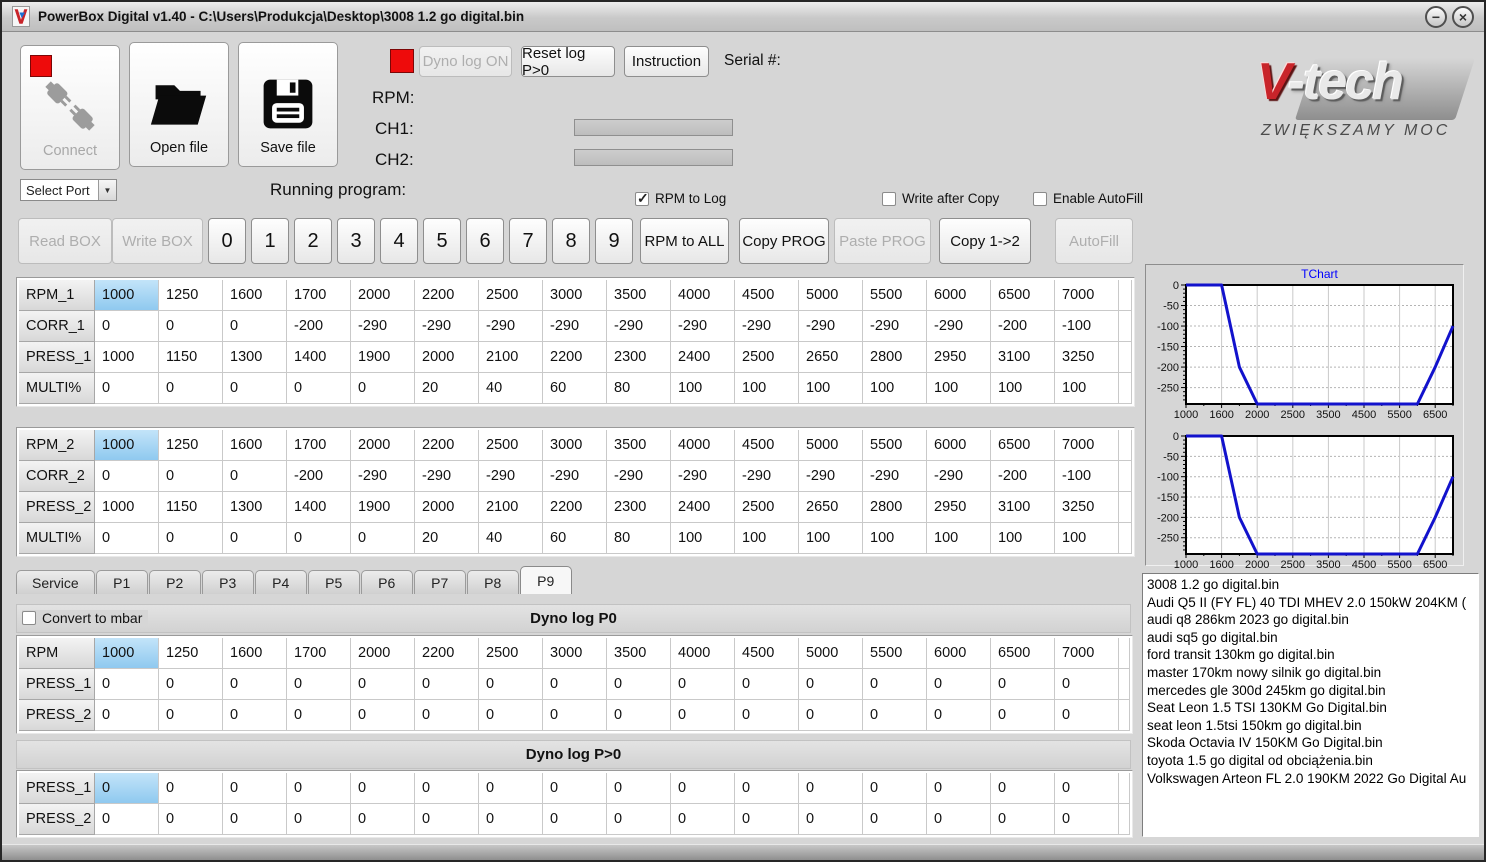 The image size is (1486, 862). What do you see at coordinates (1312, 638) in the screenshot?
I see `file-list-item: audi sq5 go digital.bin` at bounding box center [1312, 638].